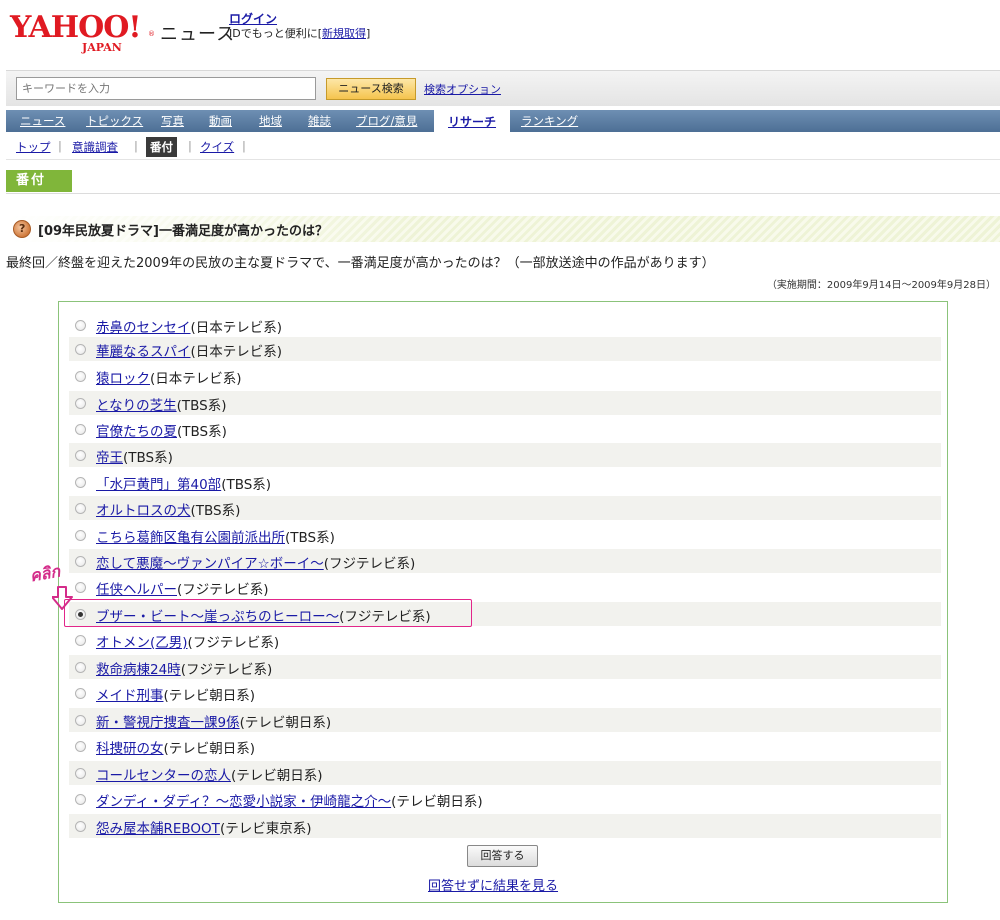  What do you see at coordinates (462, 89) in the screenshot?
I see `search-options-link: 検索オプション` at bounding box center [462, 89].